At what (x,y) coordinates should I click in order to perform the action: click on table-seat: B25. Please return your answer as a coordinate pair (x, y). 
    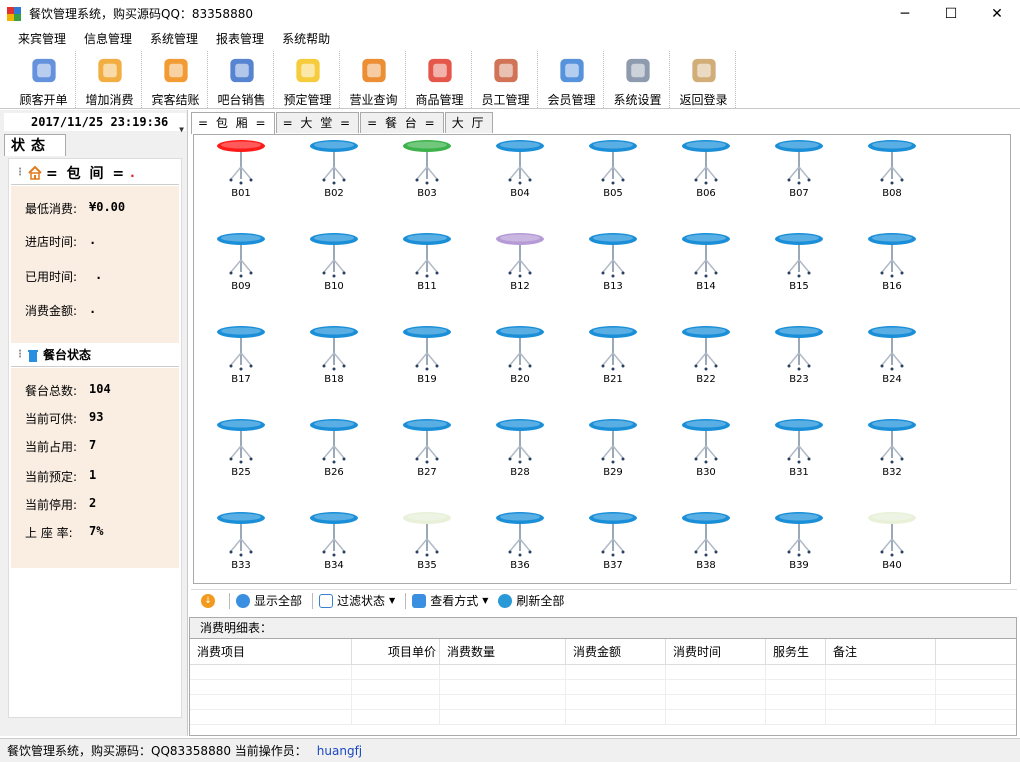
    Looking at the image, I should click on (241, 453).